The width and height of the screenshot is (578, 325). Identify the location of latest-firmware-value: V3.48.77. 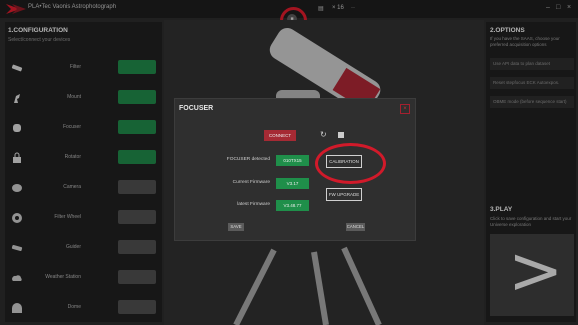
(292, 205).